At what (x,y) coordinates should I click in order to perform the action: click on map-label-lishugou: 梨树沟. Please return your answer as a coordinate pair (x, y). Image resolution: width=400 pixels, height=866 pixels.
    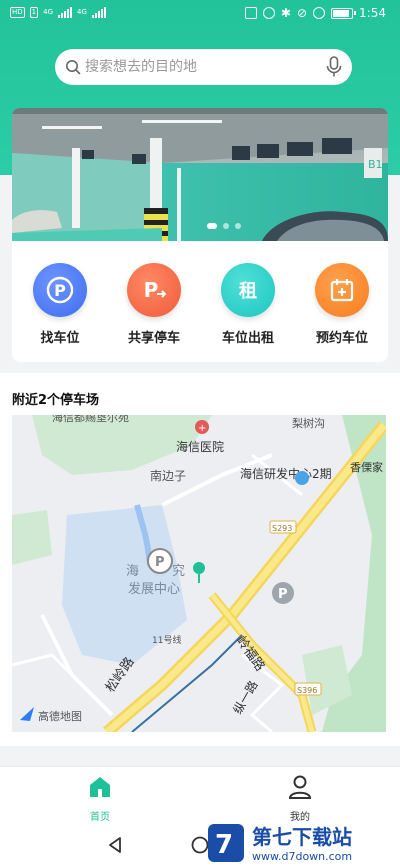
    Looking at the image, I should click on (308, 423).